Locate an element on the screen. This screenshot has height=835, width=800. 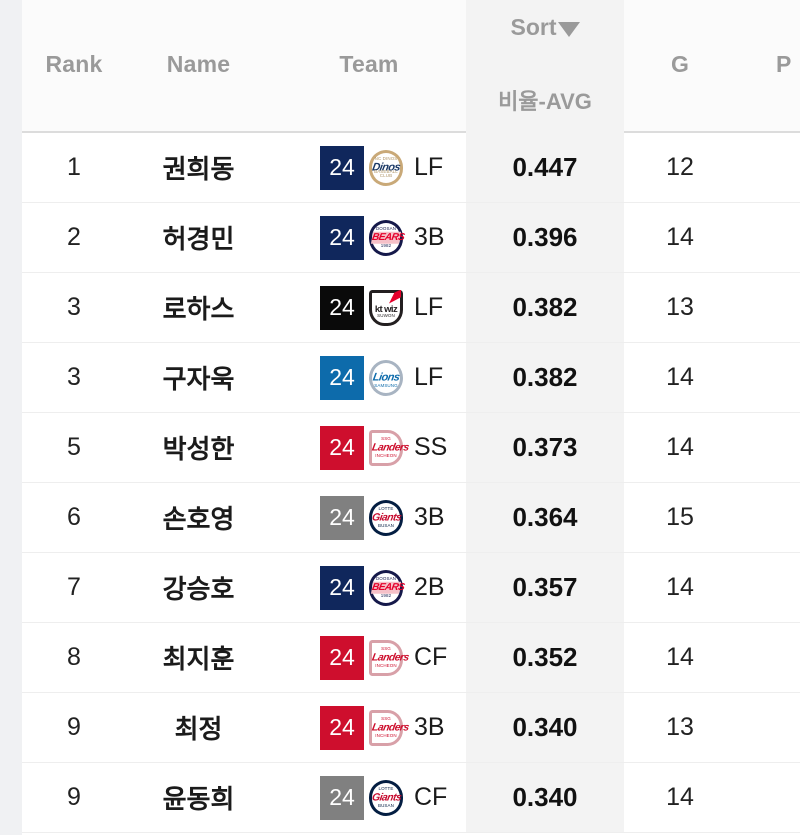
cell-player-name: 강승호 is located at coordinates (198, 587).